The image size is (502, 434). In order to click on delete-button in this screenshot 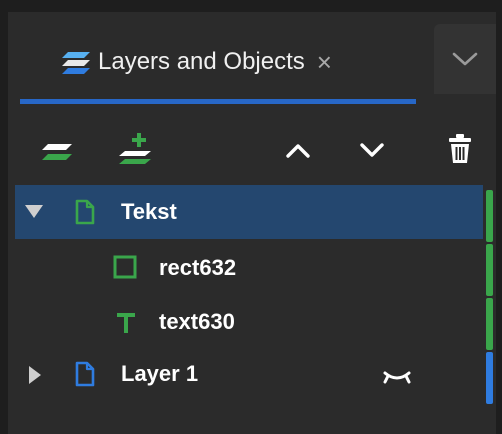, I will do `click(460, 149)`.